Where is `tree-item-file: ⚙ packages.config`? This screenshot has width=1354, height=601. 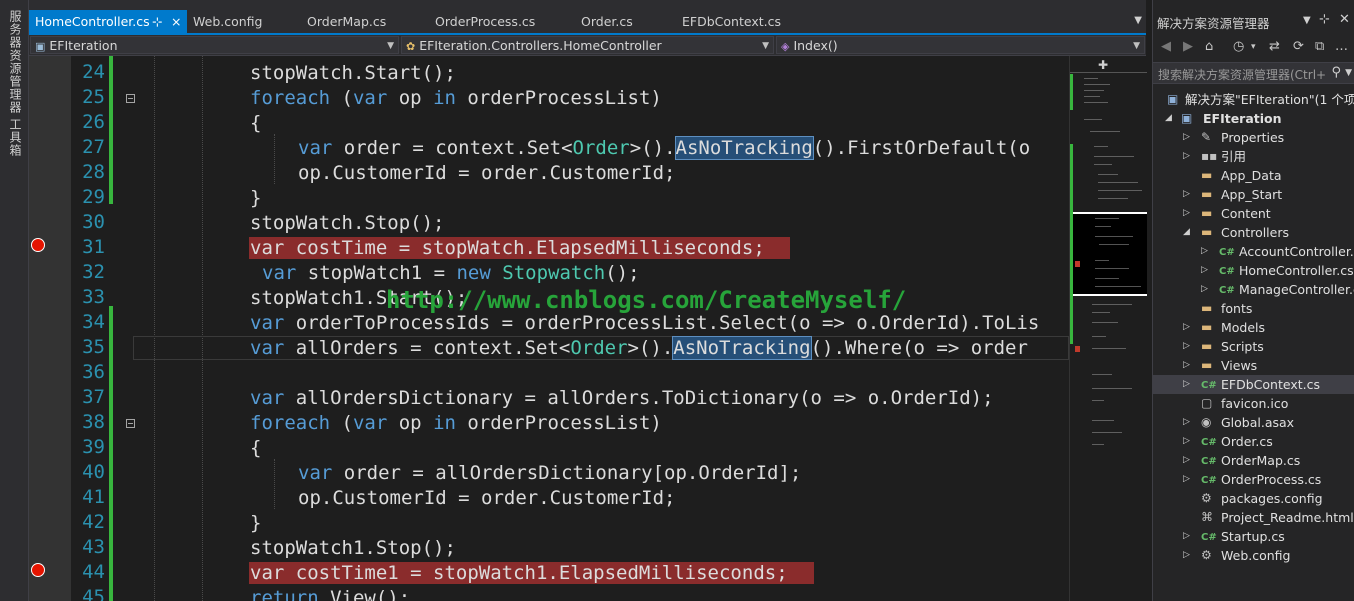 tree-item-file: ⚙ packages.config is located at coordinates (1253, 498).